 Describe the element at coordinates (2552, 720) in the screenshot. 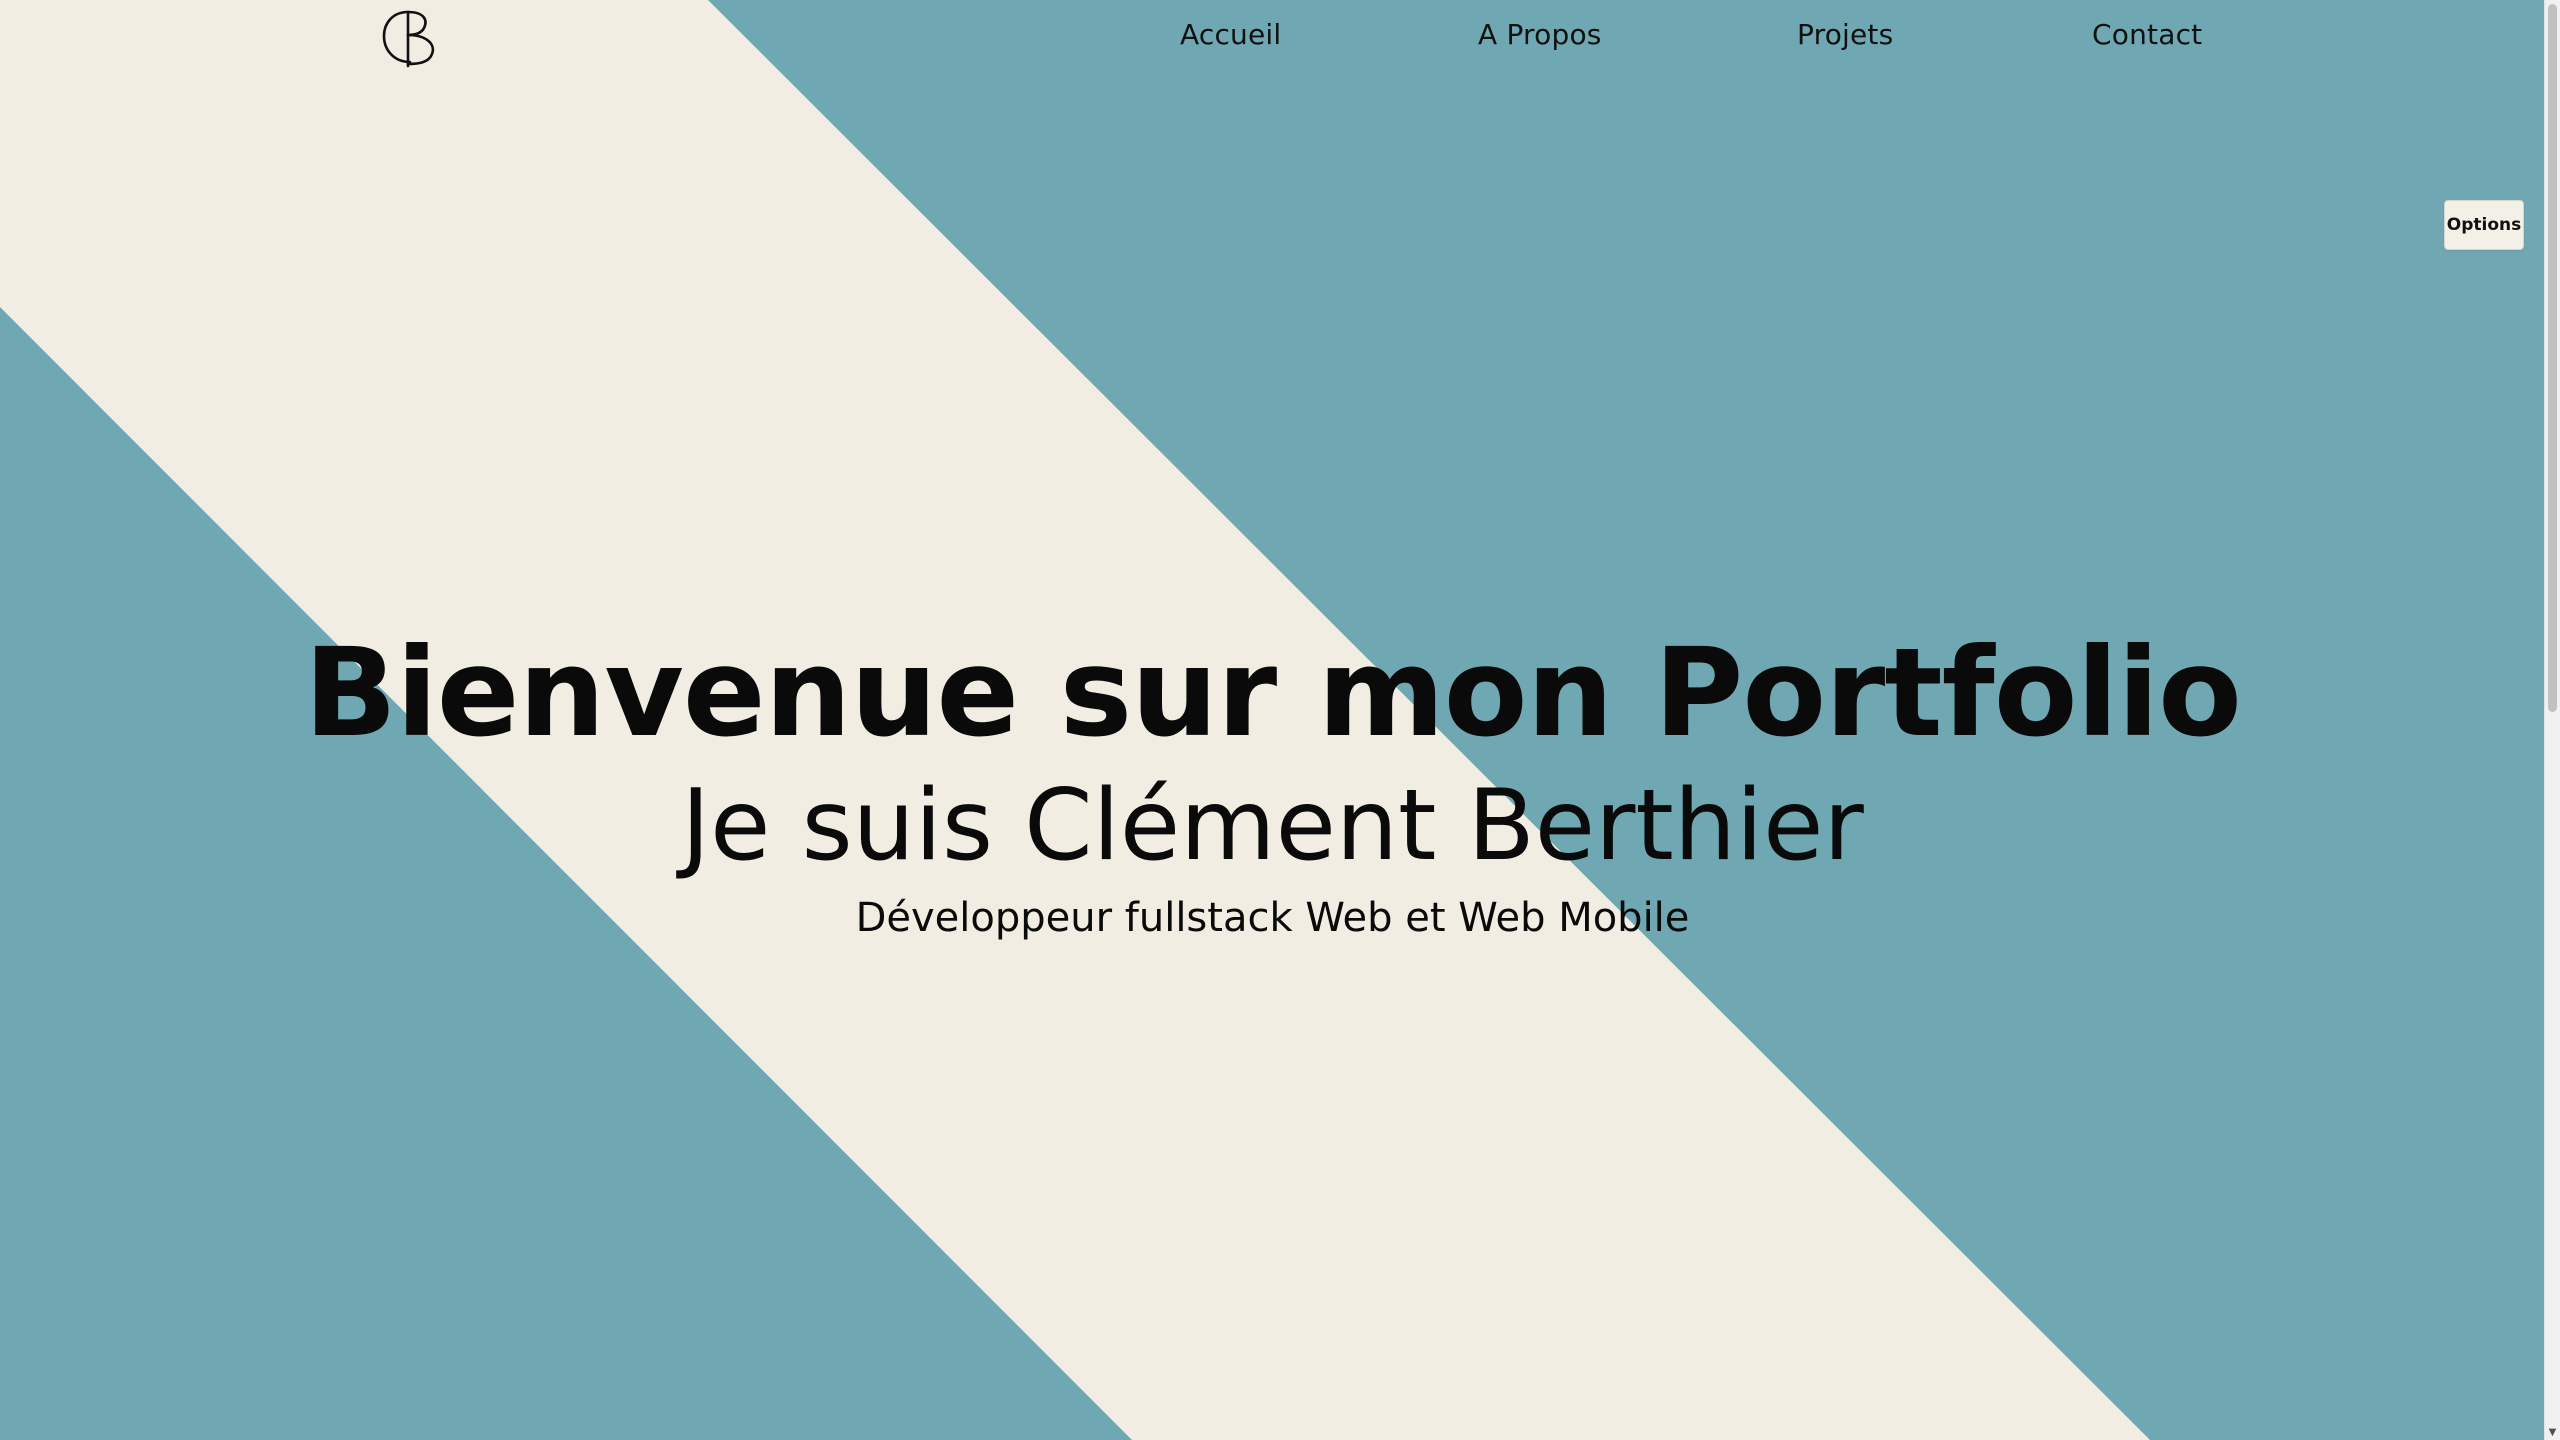

I see `vertical-scrollbar: ▼` at that location.